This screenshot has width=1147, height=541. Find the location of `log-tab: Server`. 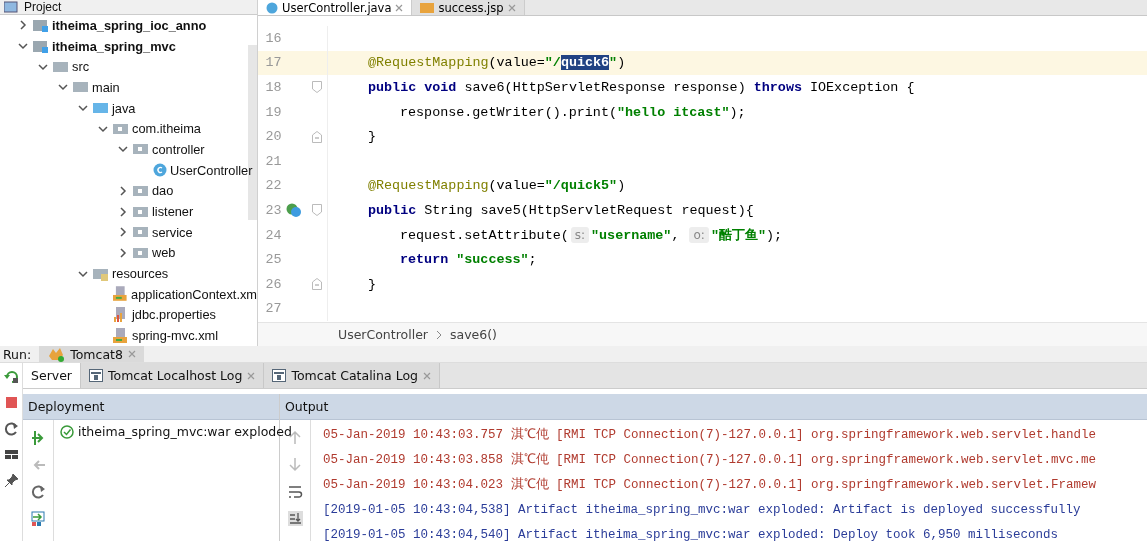

log-tab: Server is located at coordinates (52, 375).